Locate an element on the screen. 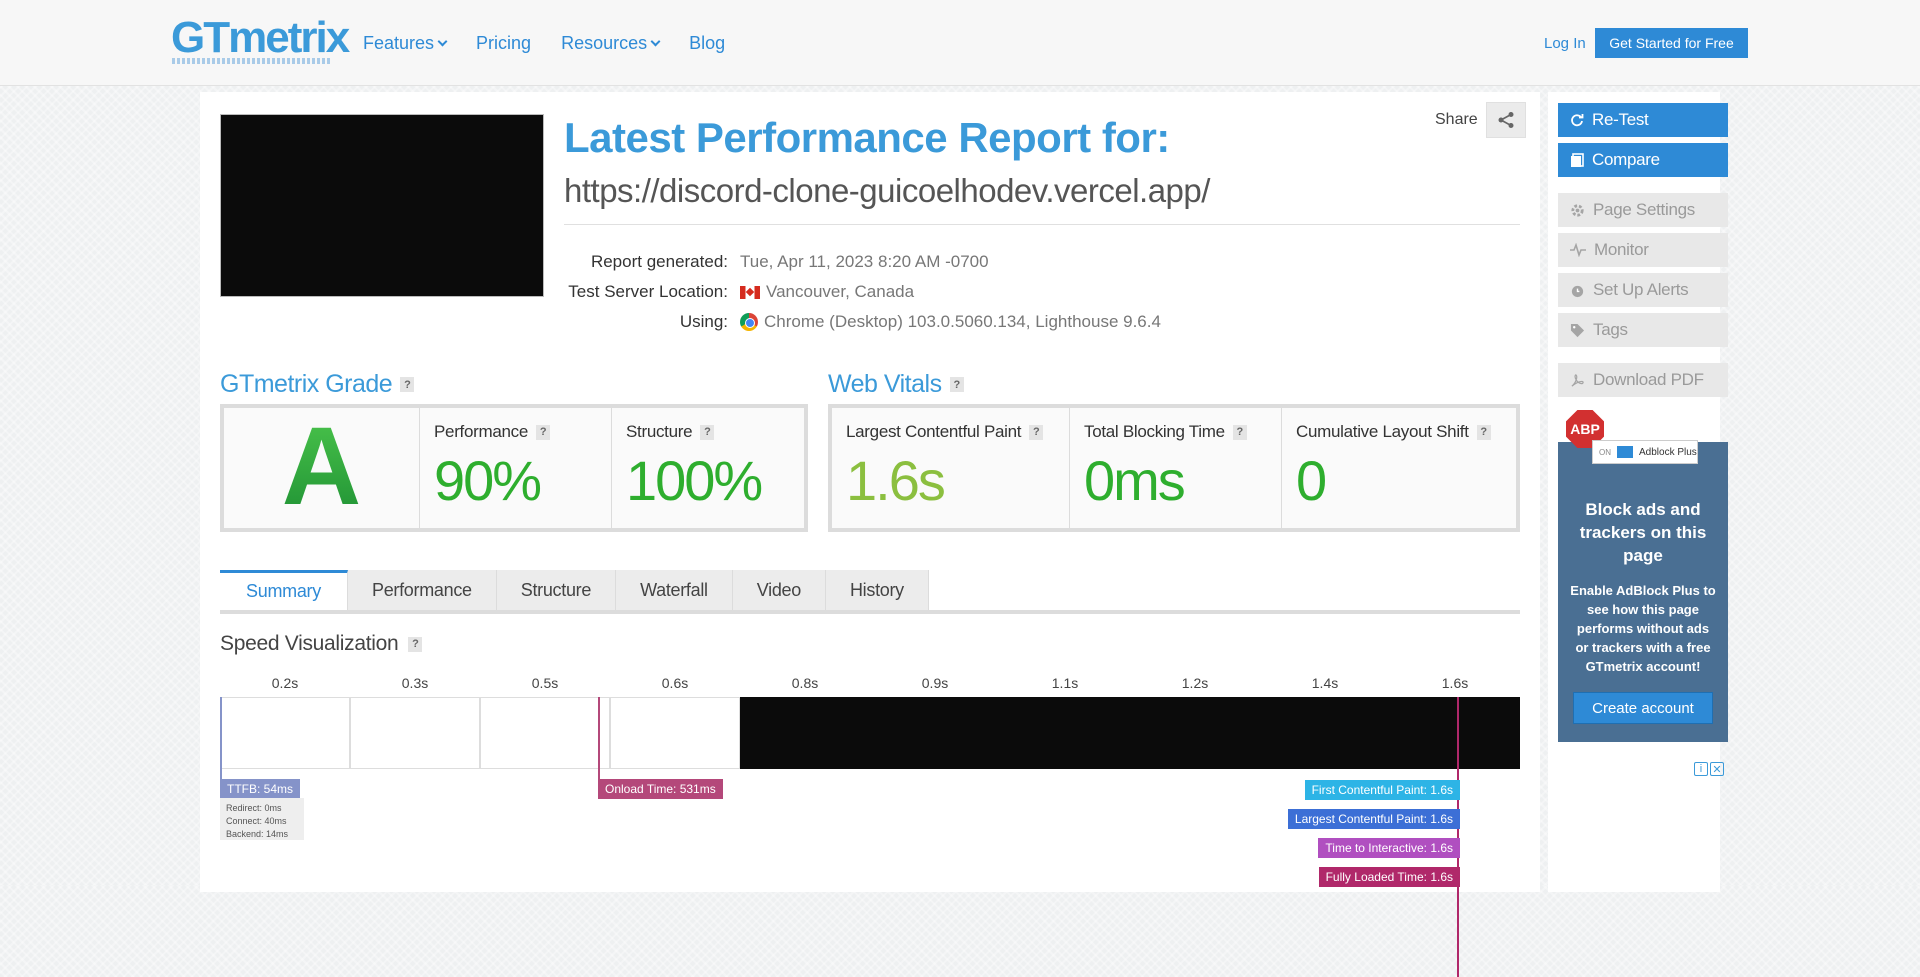 The width and height of the screenshot is (1920, 977). tag-icon is located at coordinates (1577, 330).